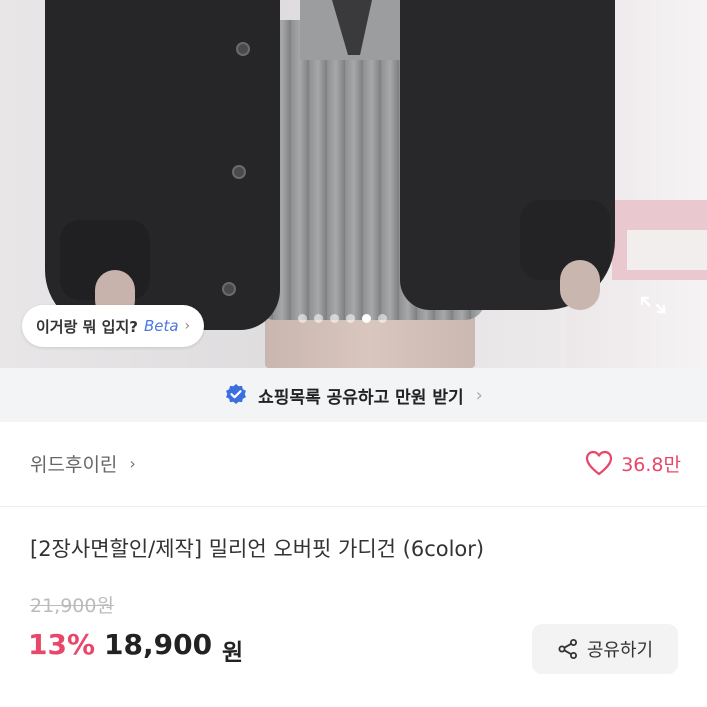 The image size is (707, 707). What do you see at coordinates (361, 397) in the screenshot?
I see `promo-text: 쇼핑목록 공유하고 만원 받기` at bounding box center [361, 397].